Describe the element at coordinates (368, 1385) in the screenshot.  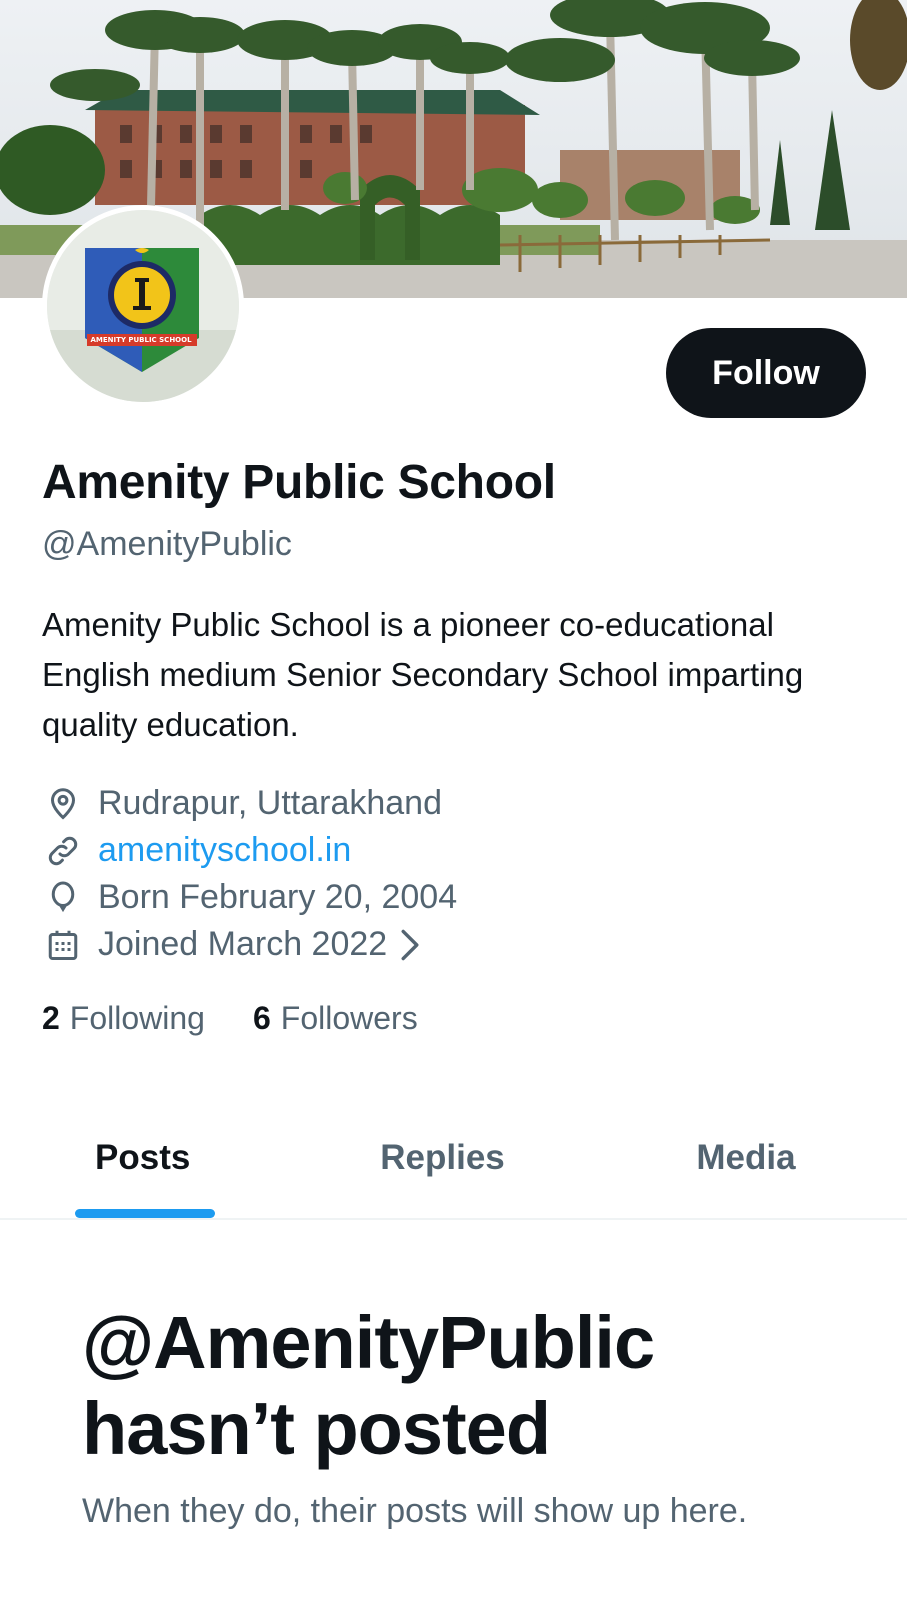
I see `empty-state-title: @AmenityPublic hasn’t posted` at that location.